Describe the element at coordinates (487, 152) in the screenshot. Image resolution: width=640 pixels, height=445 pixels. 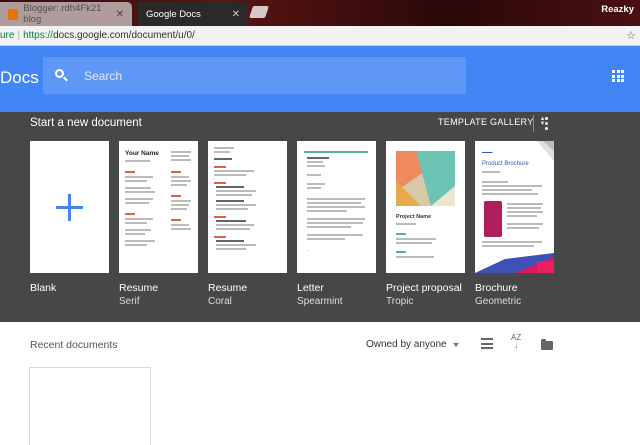
I see `thumb-company: ▬▬▬` at that location.